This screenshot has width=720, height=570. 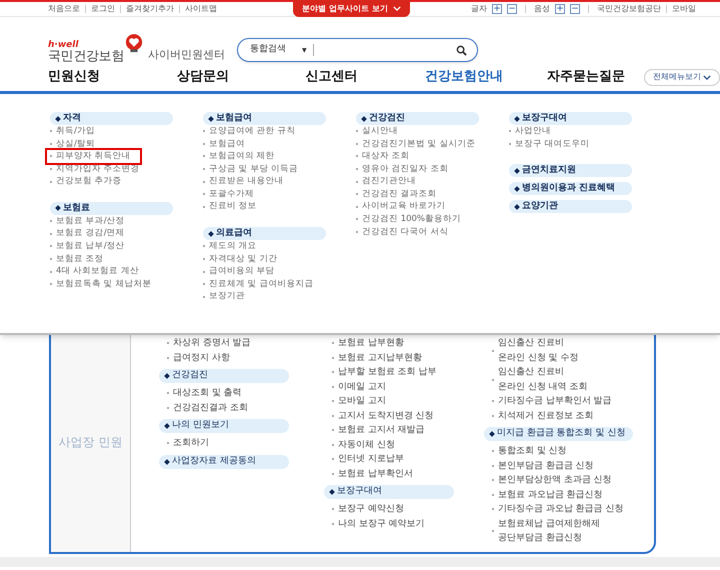 What do you see at coordinates (239, 271) in the screenshot?
I see `menu-link: 급여비용의 부담` at bounding box center [239, 271].